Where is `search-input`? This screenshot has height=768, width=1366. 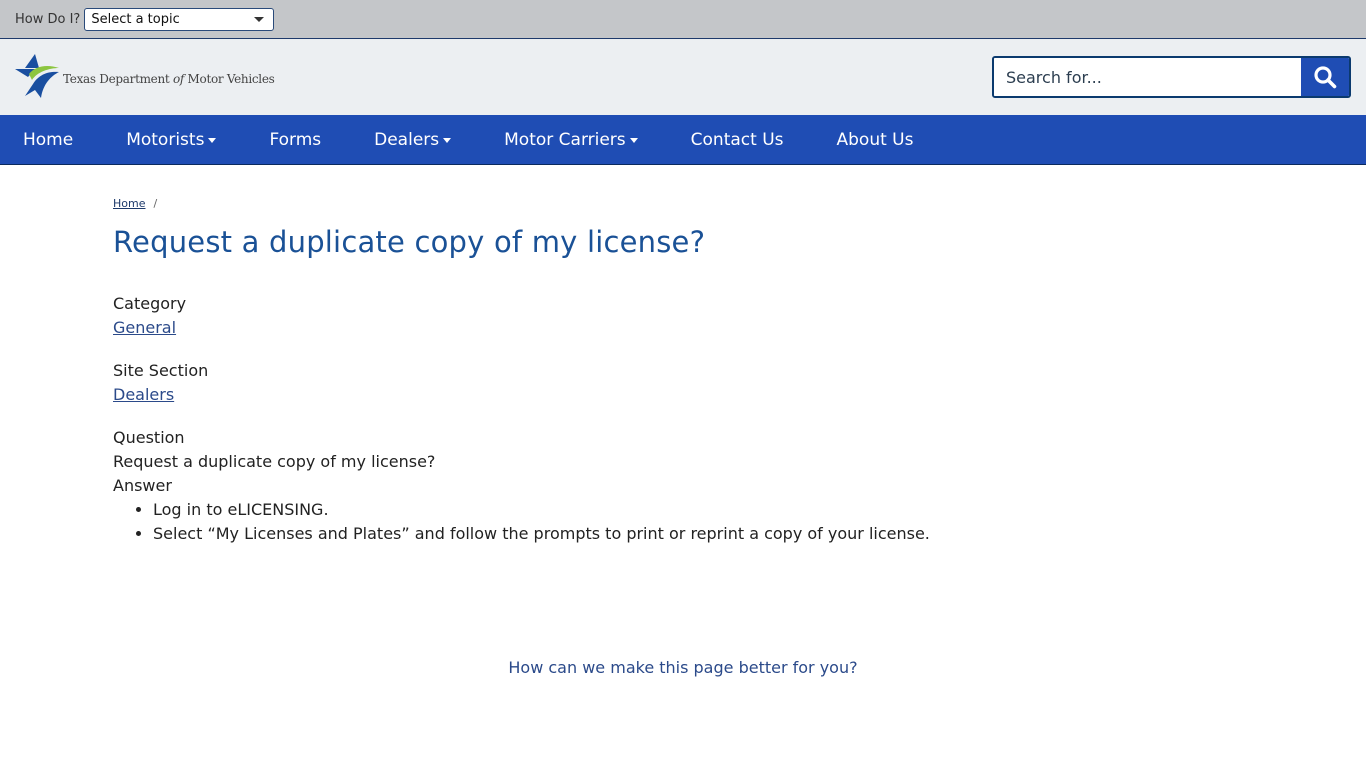 search-input is located at coordinates (1147, 77).